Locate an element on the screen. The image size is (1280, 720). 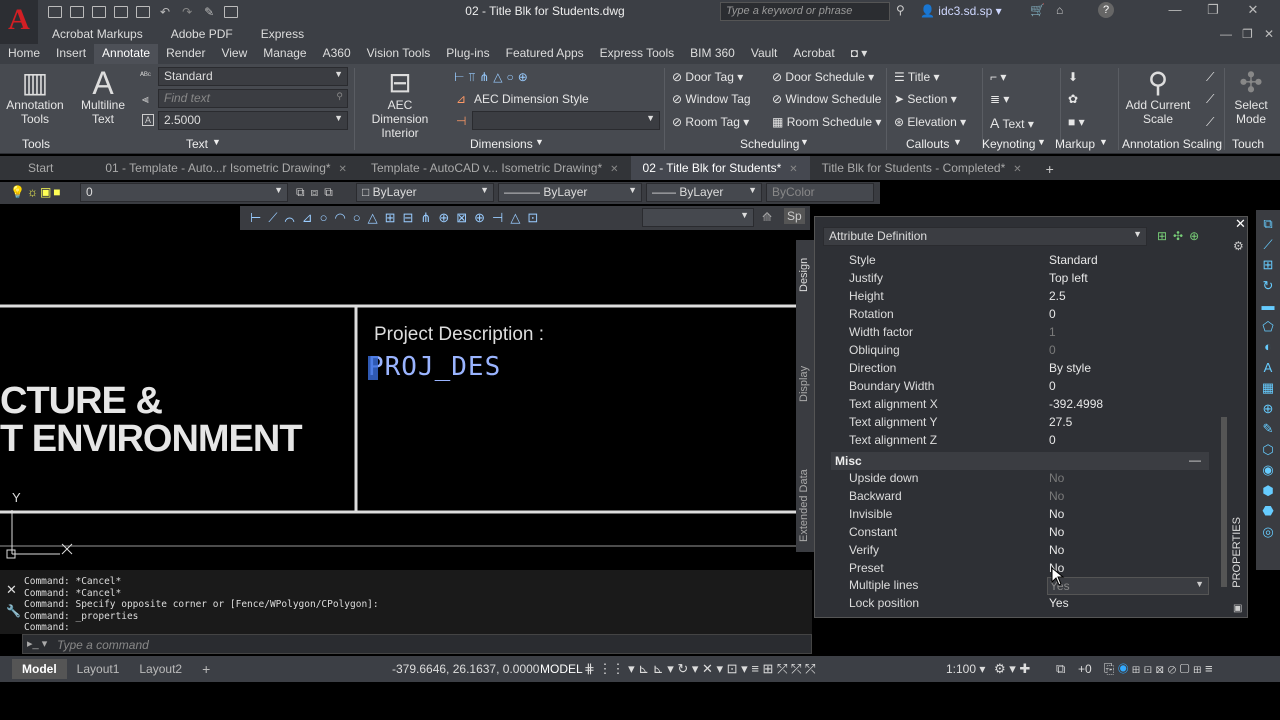
menu-adobe-pdf: Adobe PDF is located at coordinates (202, 34).